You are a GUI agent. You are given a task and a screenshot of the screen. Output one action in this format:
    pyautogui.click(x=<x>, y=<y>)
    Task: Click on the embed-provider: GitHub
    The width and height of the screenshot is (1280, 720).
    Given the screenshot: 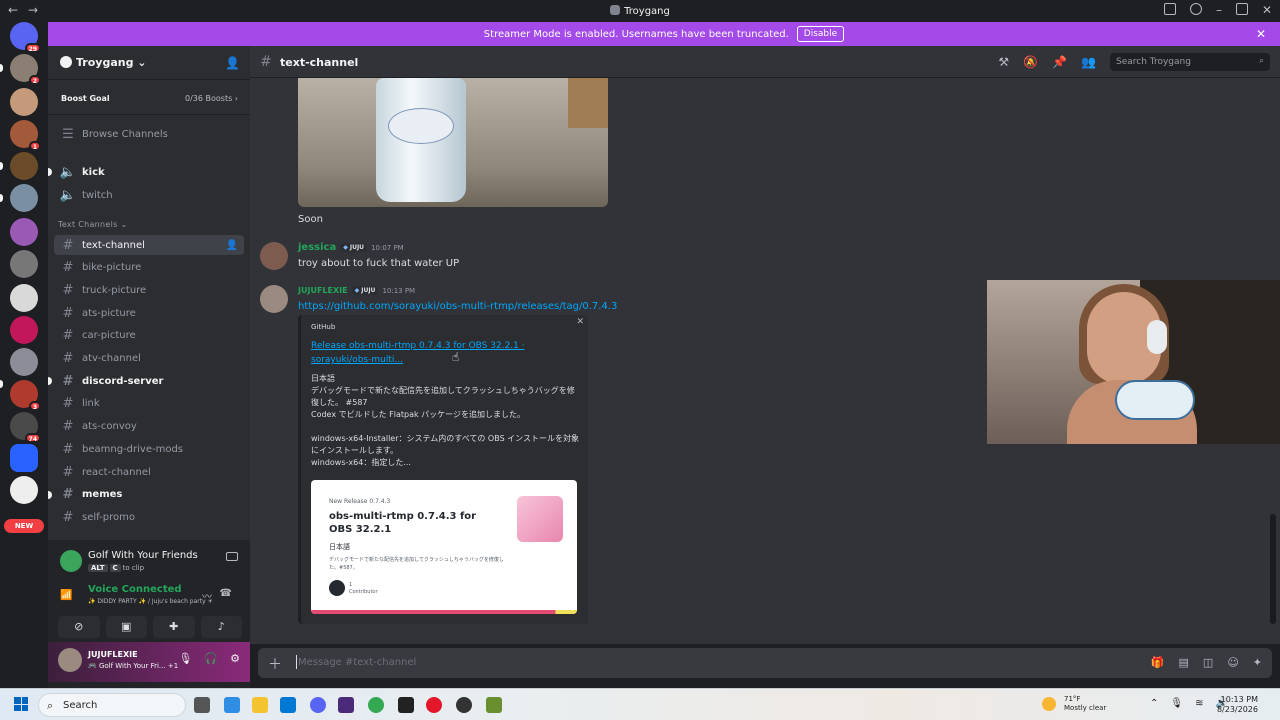 What is the action you would take?
    pyautogui.click(x=323, y=327)
    